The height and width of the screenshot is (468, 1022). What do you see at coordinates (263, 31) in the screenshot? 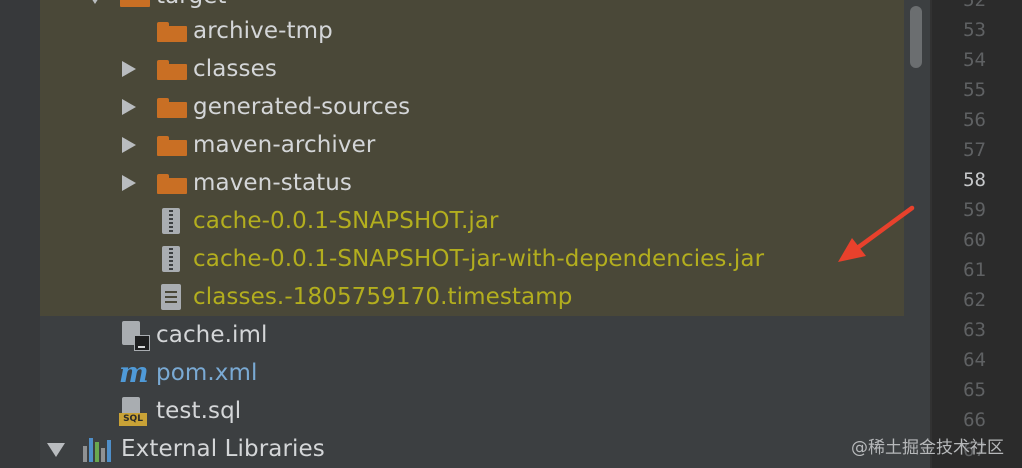
I see `tree-item-label: archive-tmp` at bounding box center [263, 31].